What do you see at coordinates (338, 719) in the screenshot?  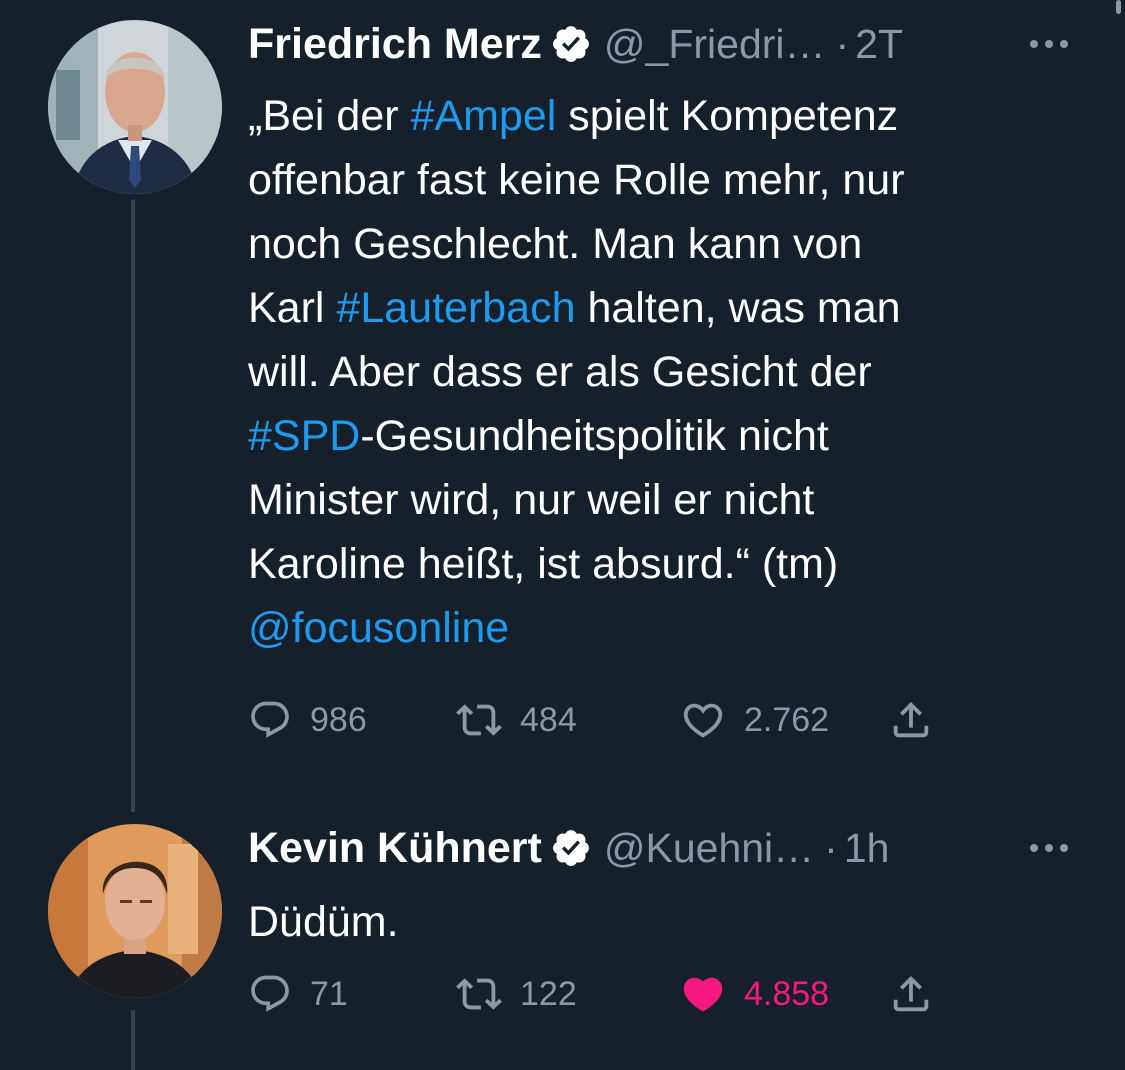 I see `reply-count: 986` at bounding box center [338, 719].